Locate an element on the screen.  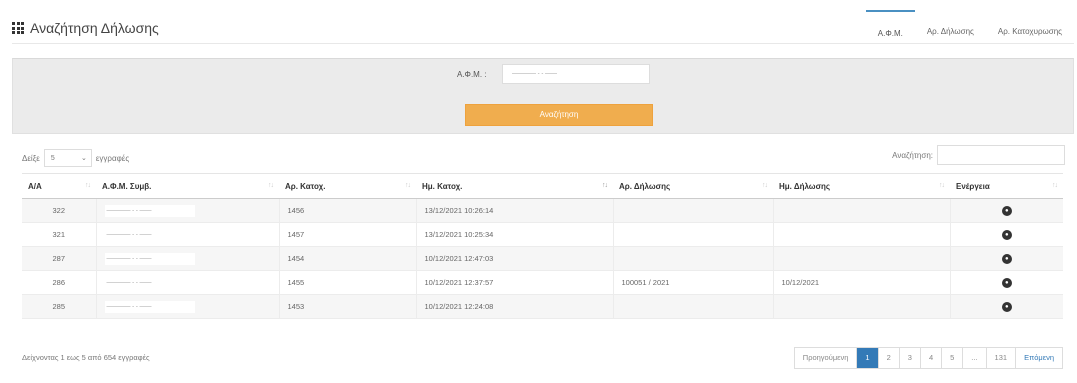
tab-afm: Α.Φ.Μ. is located at coordinates (890, 27).